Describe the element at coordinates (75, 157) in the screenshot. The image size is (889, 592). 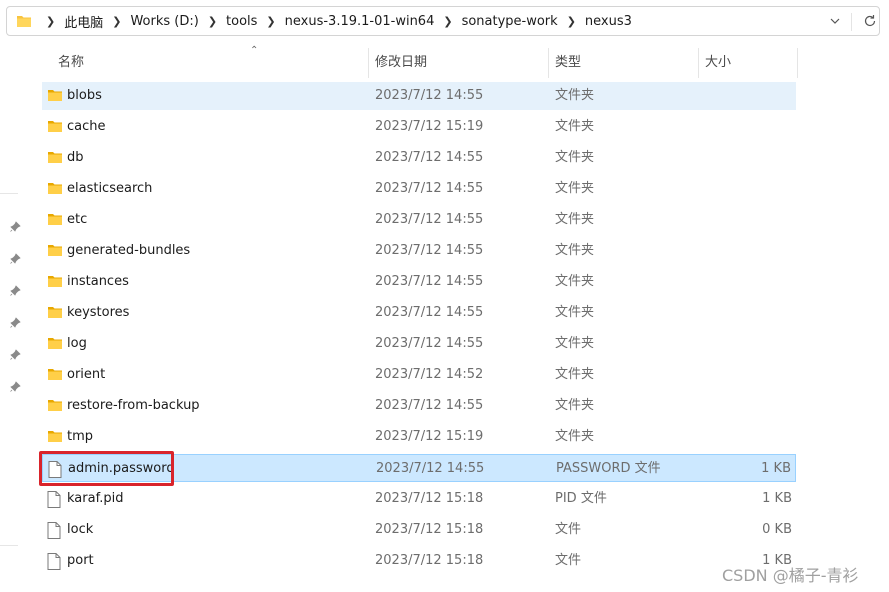
I see `file-name: db` at that location.